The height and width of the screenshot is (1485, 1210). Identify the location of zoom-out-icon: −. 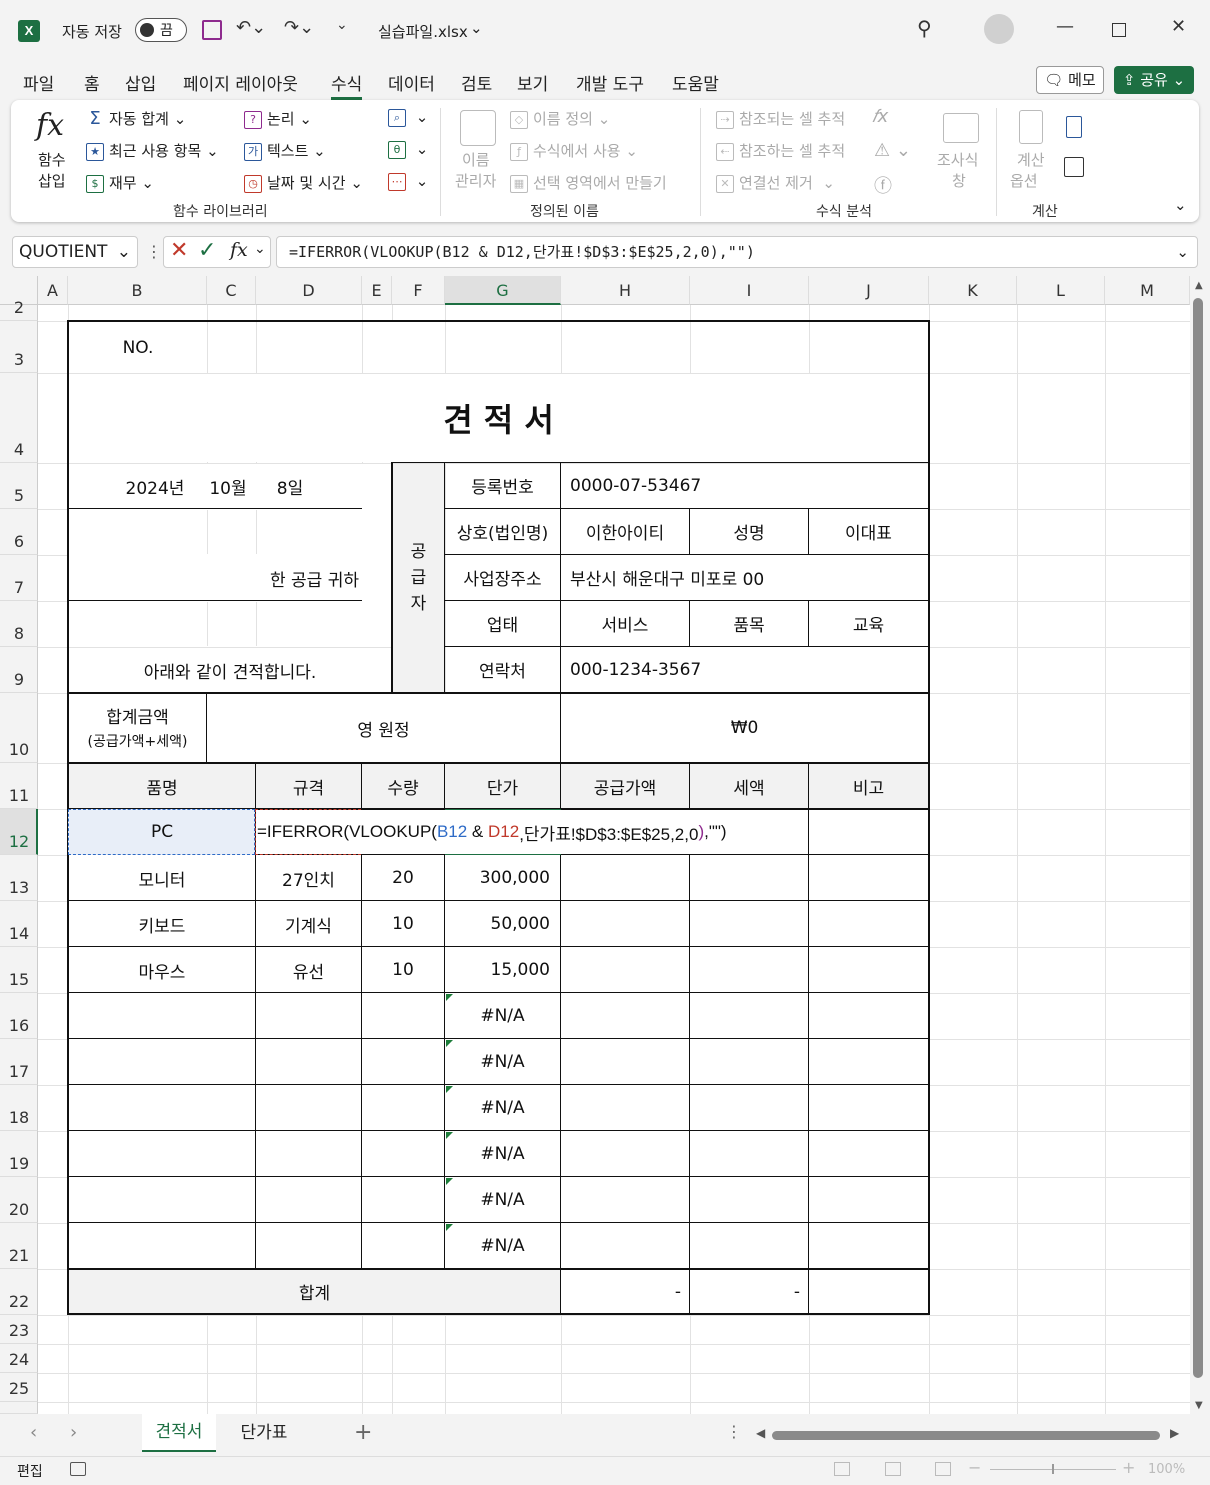
(974, 1467).